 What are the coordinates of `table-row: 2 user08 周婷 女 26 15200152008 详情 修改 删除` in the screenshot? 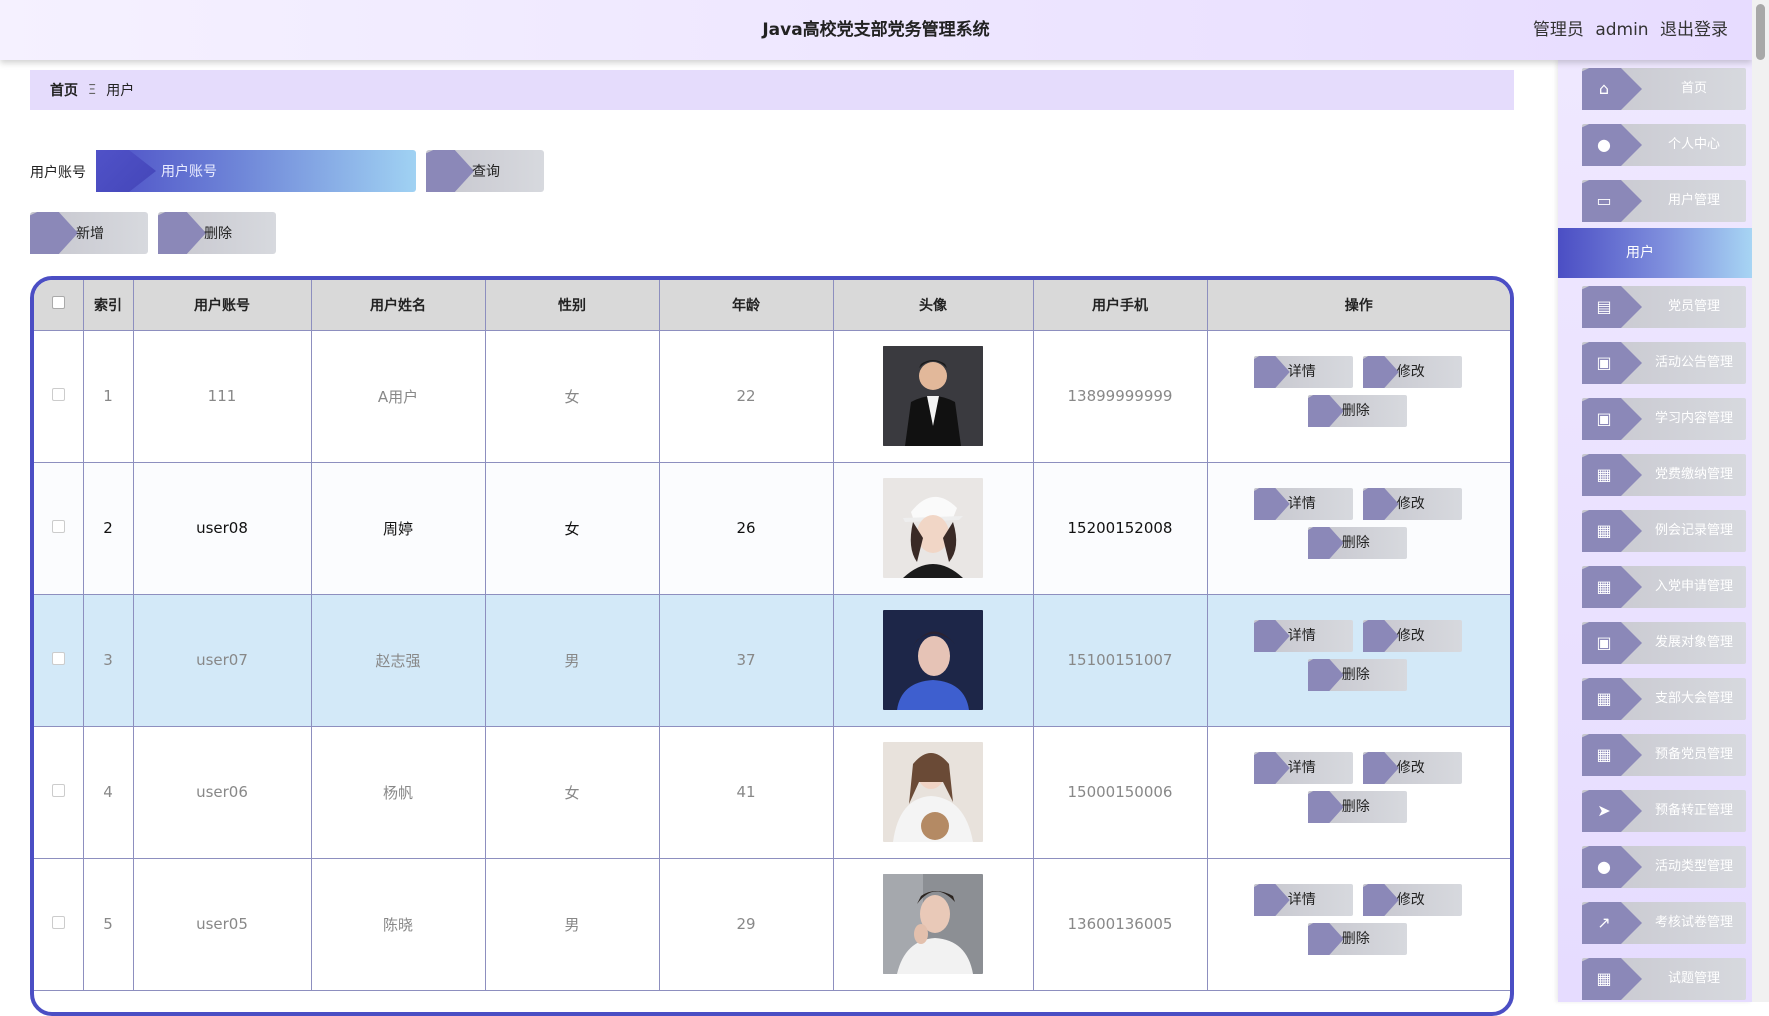 It's located at (772, 528).